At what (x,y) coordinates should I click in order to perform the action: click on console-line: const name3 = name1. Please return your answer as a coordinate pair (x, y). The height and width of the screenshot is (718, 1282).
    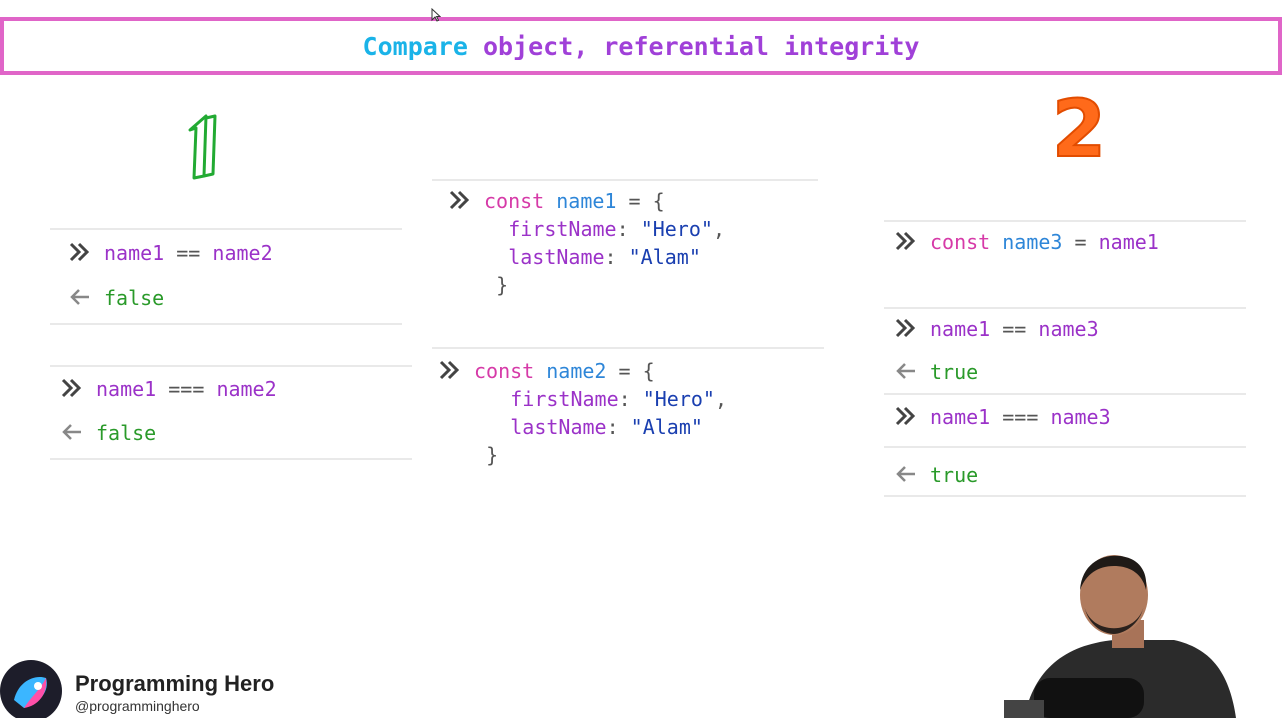
    Looking at the image, I should click on (1026, 242).